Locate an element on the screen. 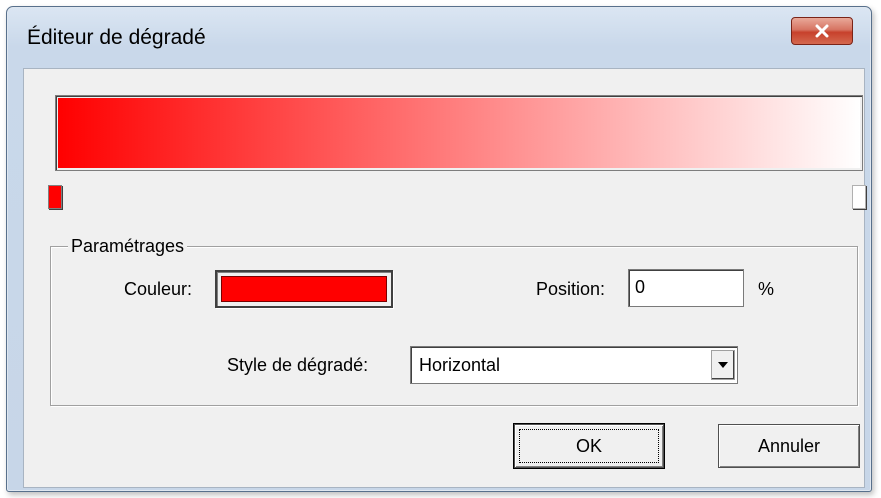  close-icon is located at coordinates (822, 31).